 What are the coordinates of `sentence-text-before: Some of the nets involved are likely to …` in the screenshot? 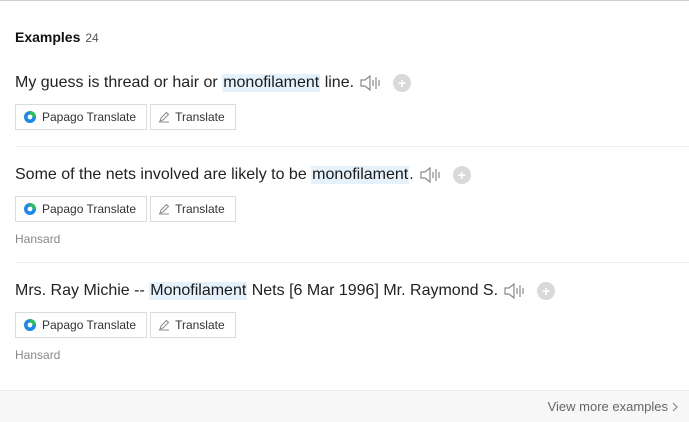 It's located at (163, 174).